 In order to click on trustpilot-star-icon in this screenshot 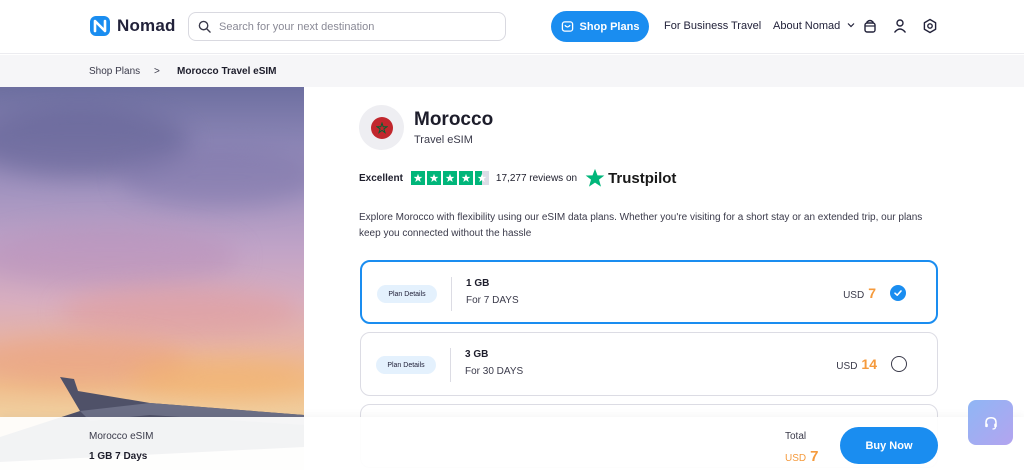, I will do `click(595, 177)`.